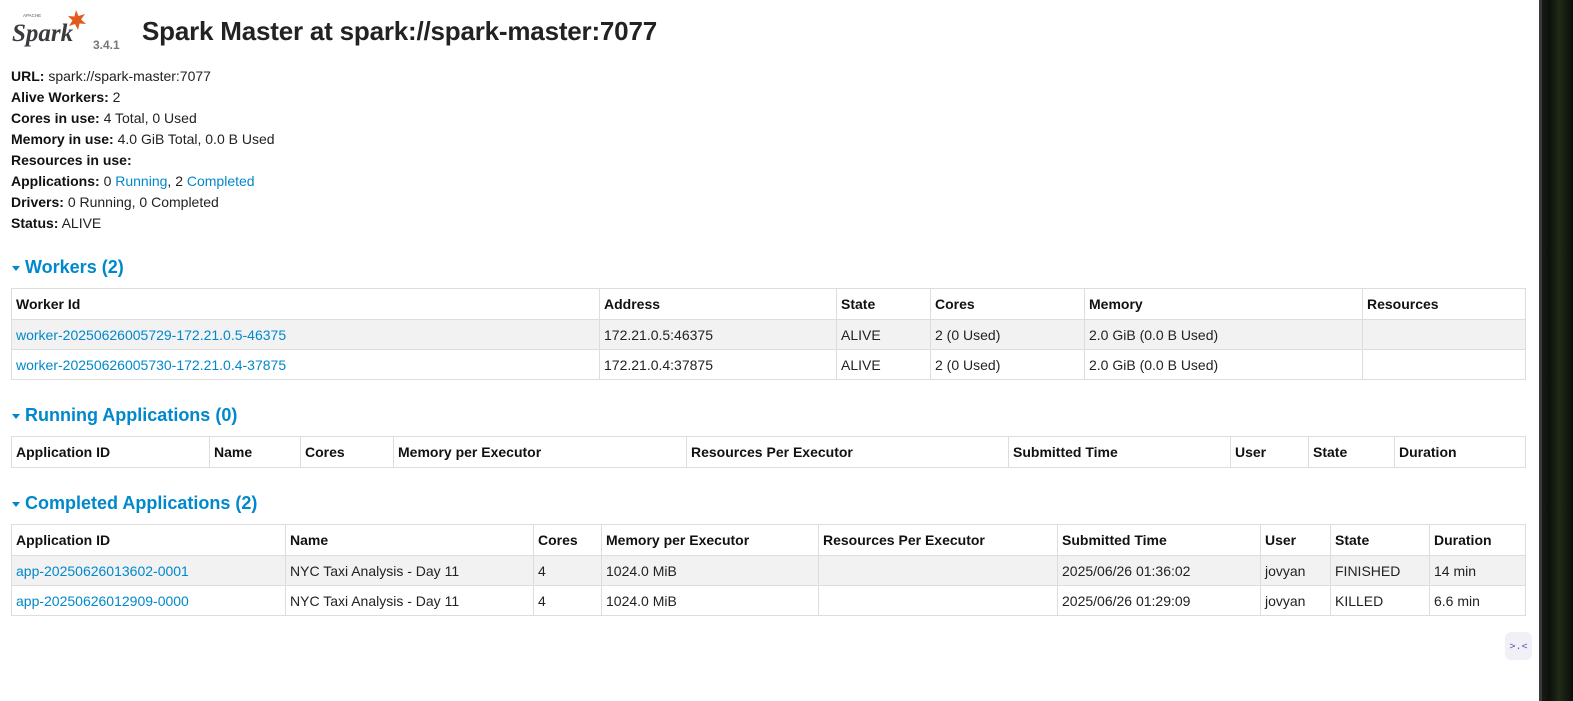 The width and height of the screenshot is (1573, 701). I want to click on application-id-cell: app-20250626012909-0000, so click(148, 600).